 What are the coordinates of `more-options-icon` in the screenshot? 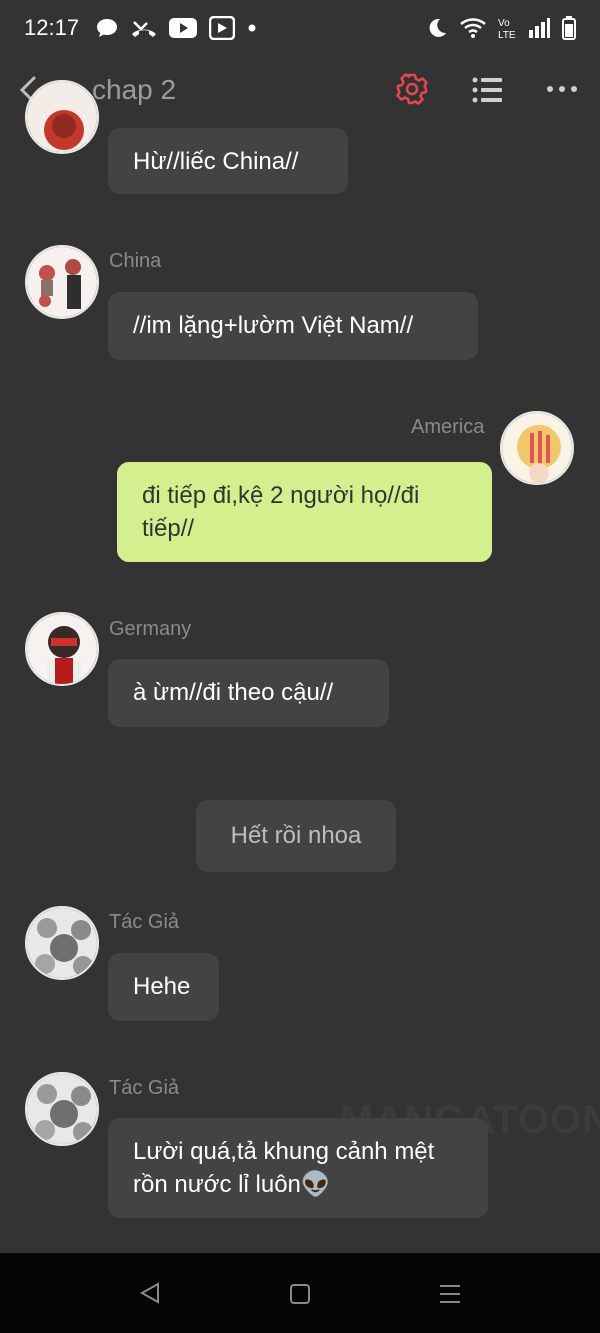 It's located at (562, 89).